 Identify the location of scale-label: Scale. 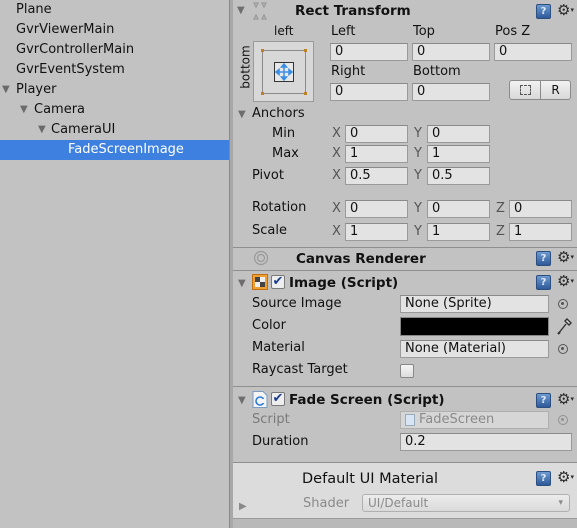
(269, 230).